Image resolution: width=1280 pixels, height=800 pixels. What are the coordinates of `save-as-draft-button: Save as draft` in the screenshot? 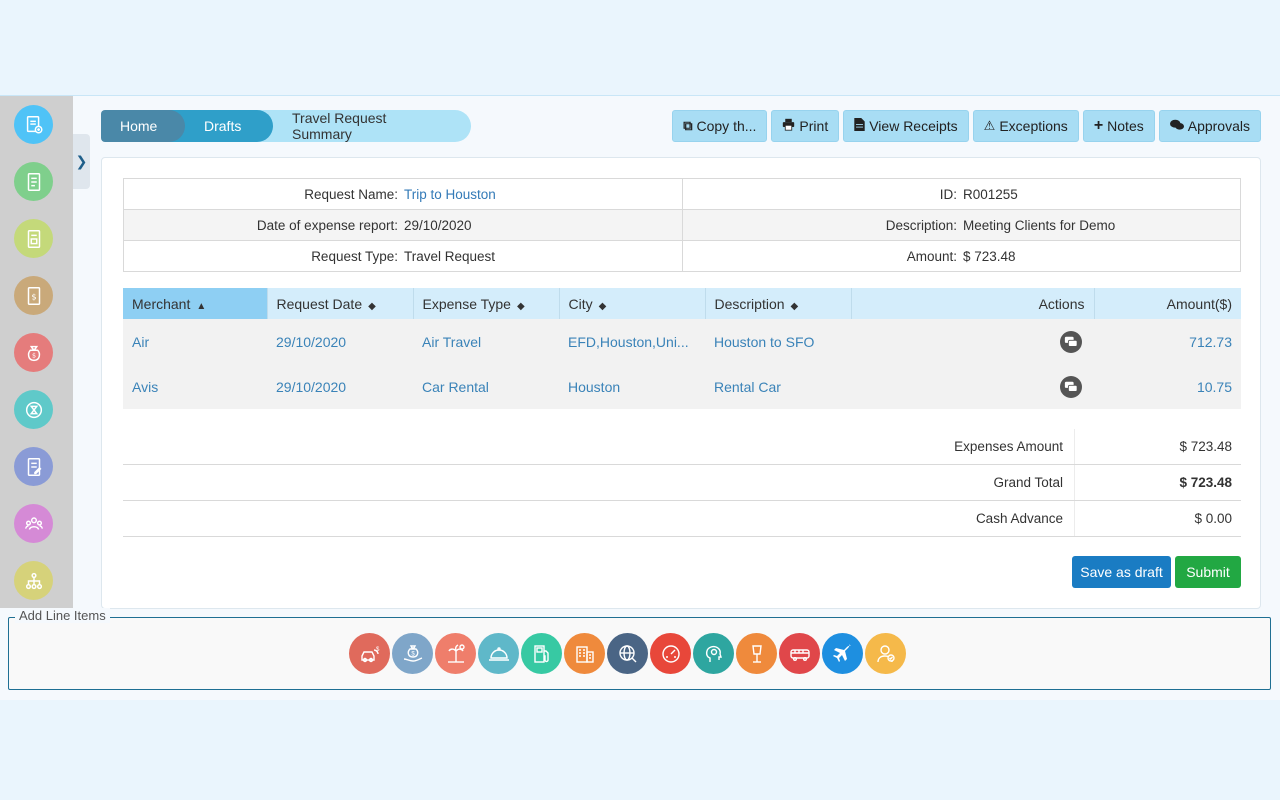 It's located at (1121, 572).